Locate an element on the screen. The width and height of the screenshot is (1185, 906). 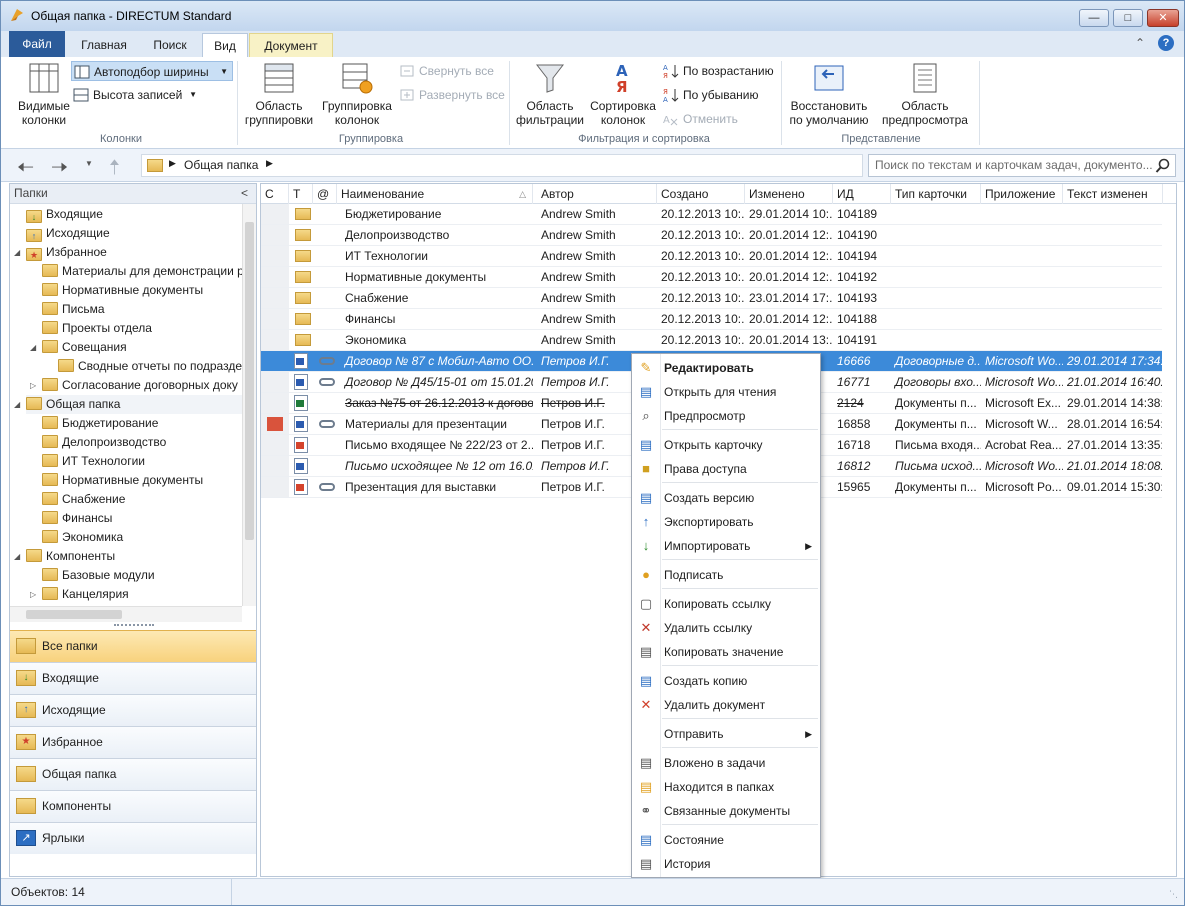
tree-node: Экономика is located at coordinates (142, 537).